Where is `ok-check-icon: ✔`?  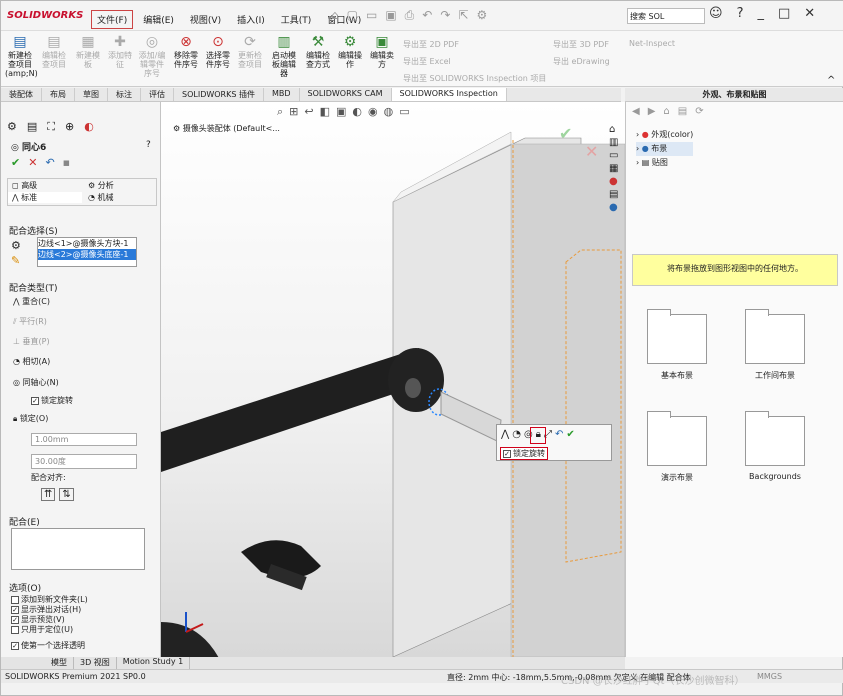
ok-check-icon: ✔ is located at coordinates (15, 162).